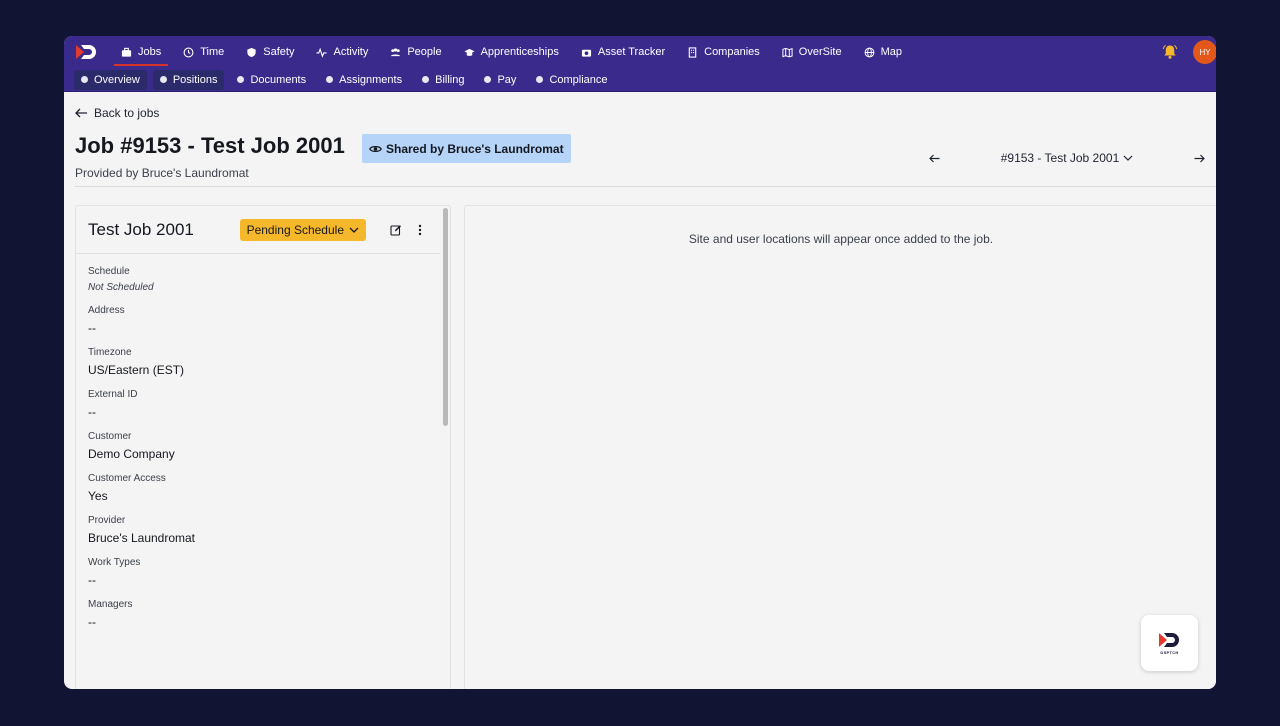 This screenshot has width=1280, height=726. I want to click on previous-job-button, so click(934, 158).